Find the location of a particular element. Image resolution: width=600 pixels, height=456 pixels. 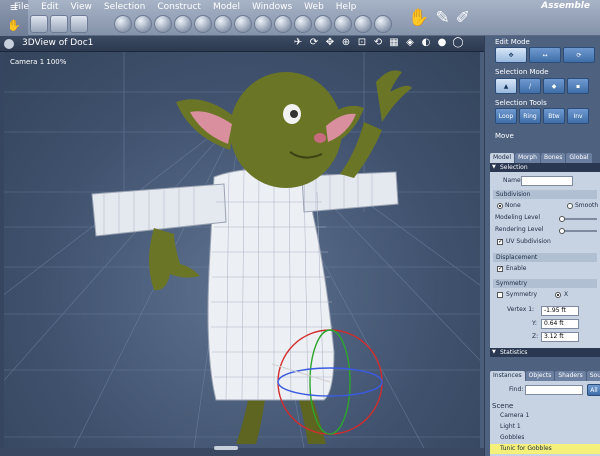

vertex-z-field: 3.12 ft is located at coordinates (560, 337).